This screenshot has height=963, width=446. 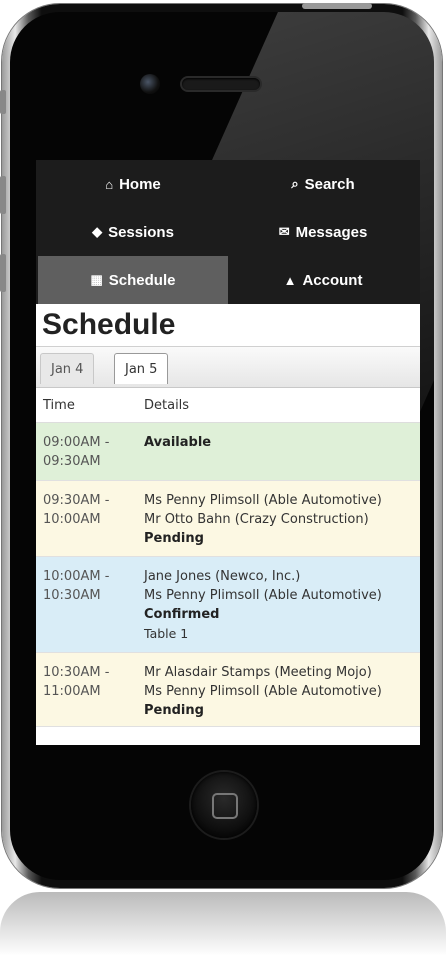 I want to click on nav-search: ⌕ Search, so click(x=323, y=184).